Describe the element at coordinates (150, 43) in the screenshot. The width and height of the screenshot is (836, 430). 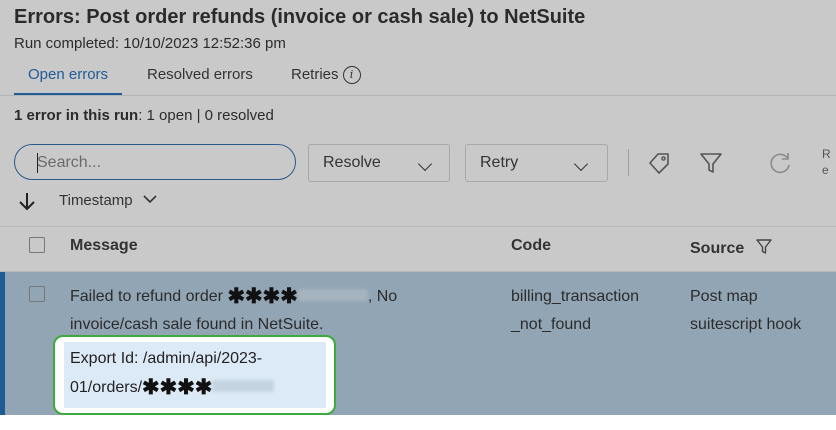
I see `run-completed-text: Run completed: 10/10/2023 12:52:36 pm` at that location.